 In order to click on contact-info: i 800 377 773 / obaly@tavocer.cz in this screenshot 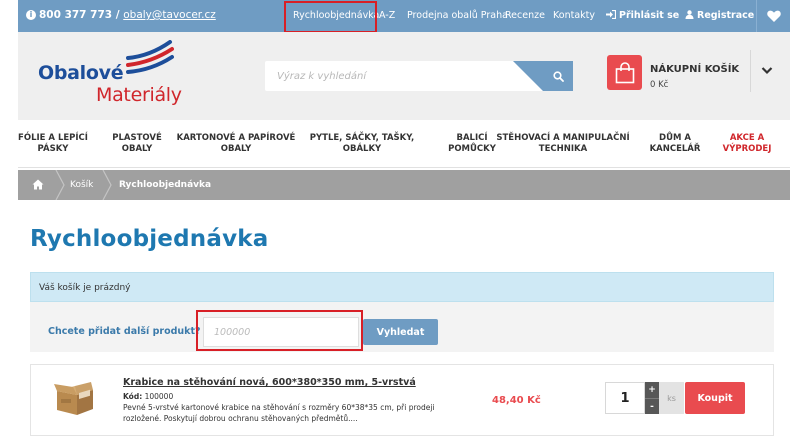, I will do `click(121, 15)`.